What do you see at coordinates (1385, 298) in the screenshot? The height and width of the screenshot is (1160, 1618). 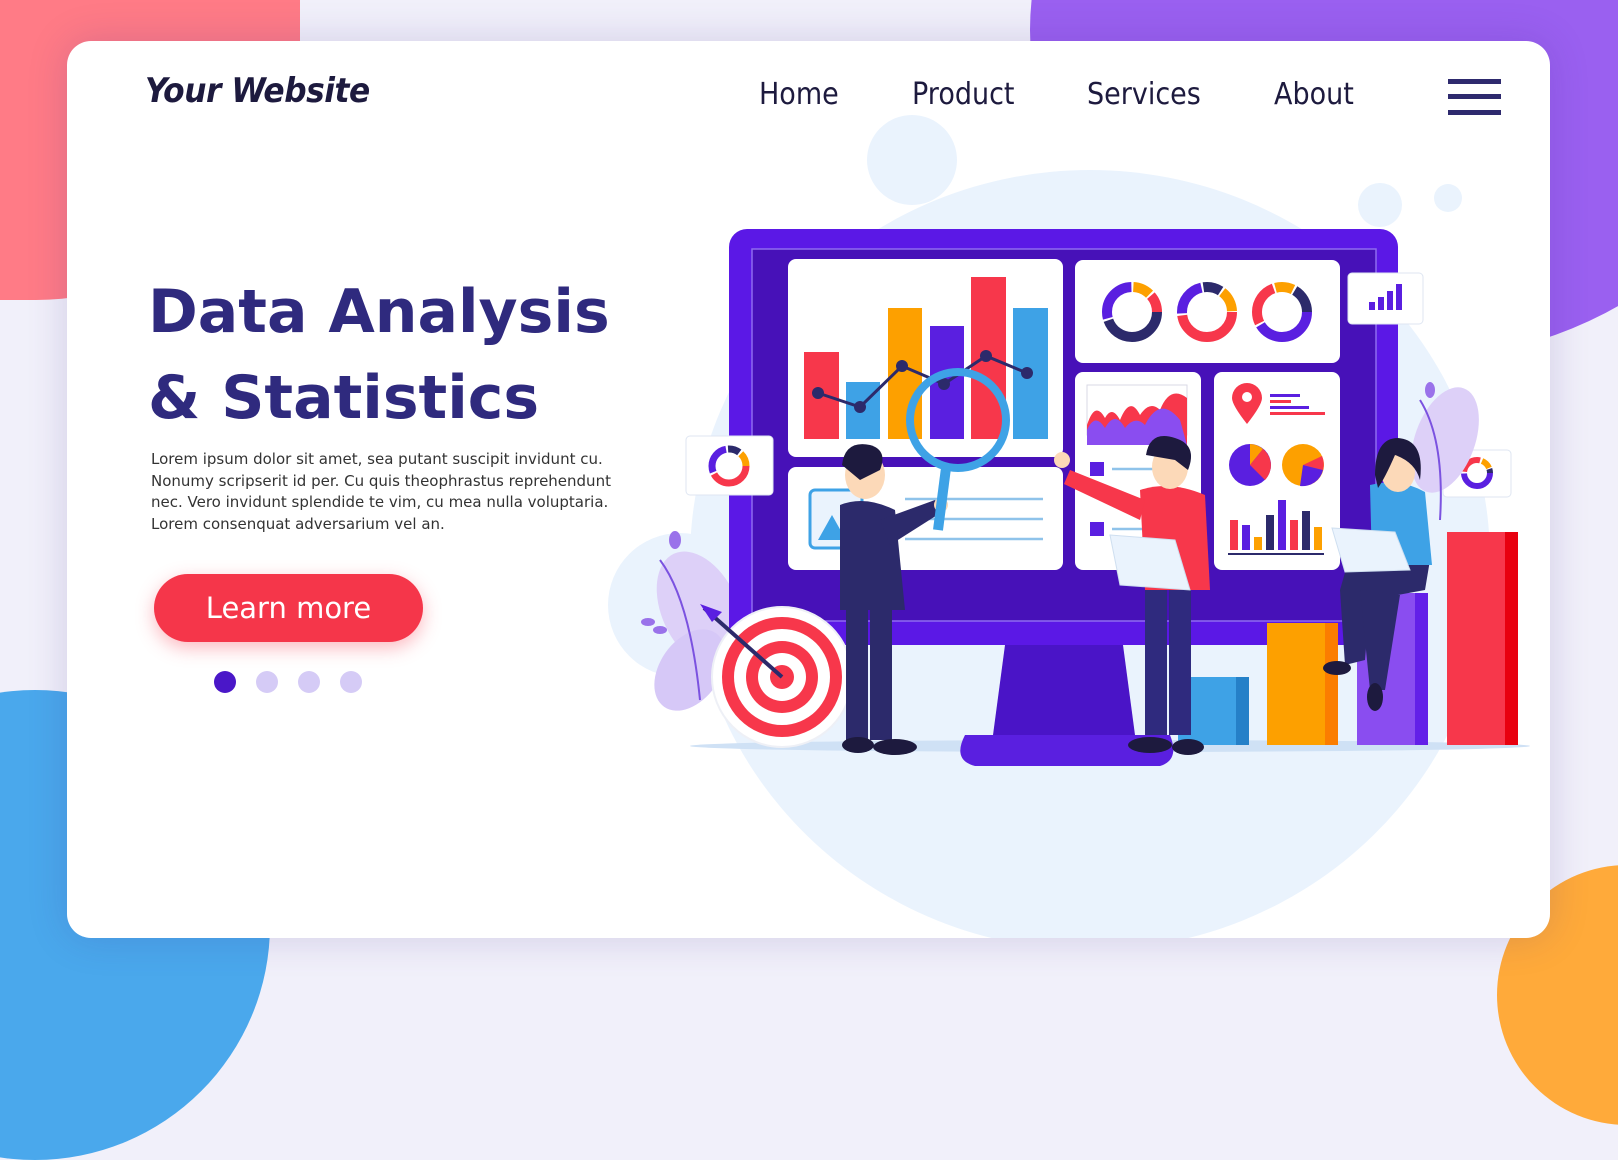 I see `floating-card-signal` at bounding box center [1385, 298].